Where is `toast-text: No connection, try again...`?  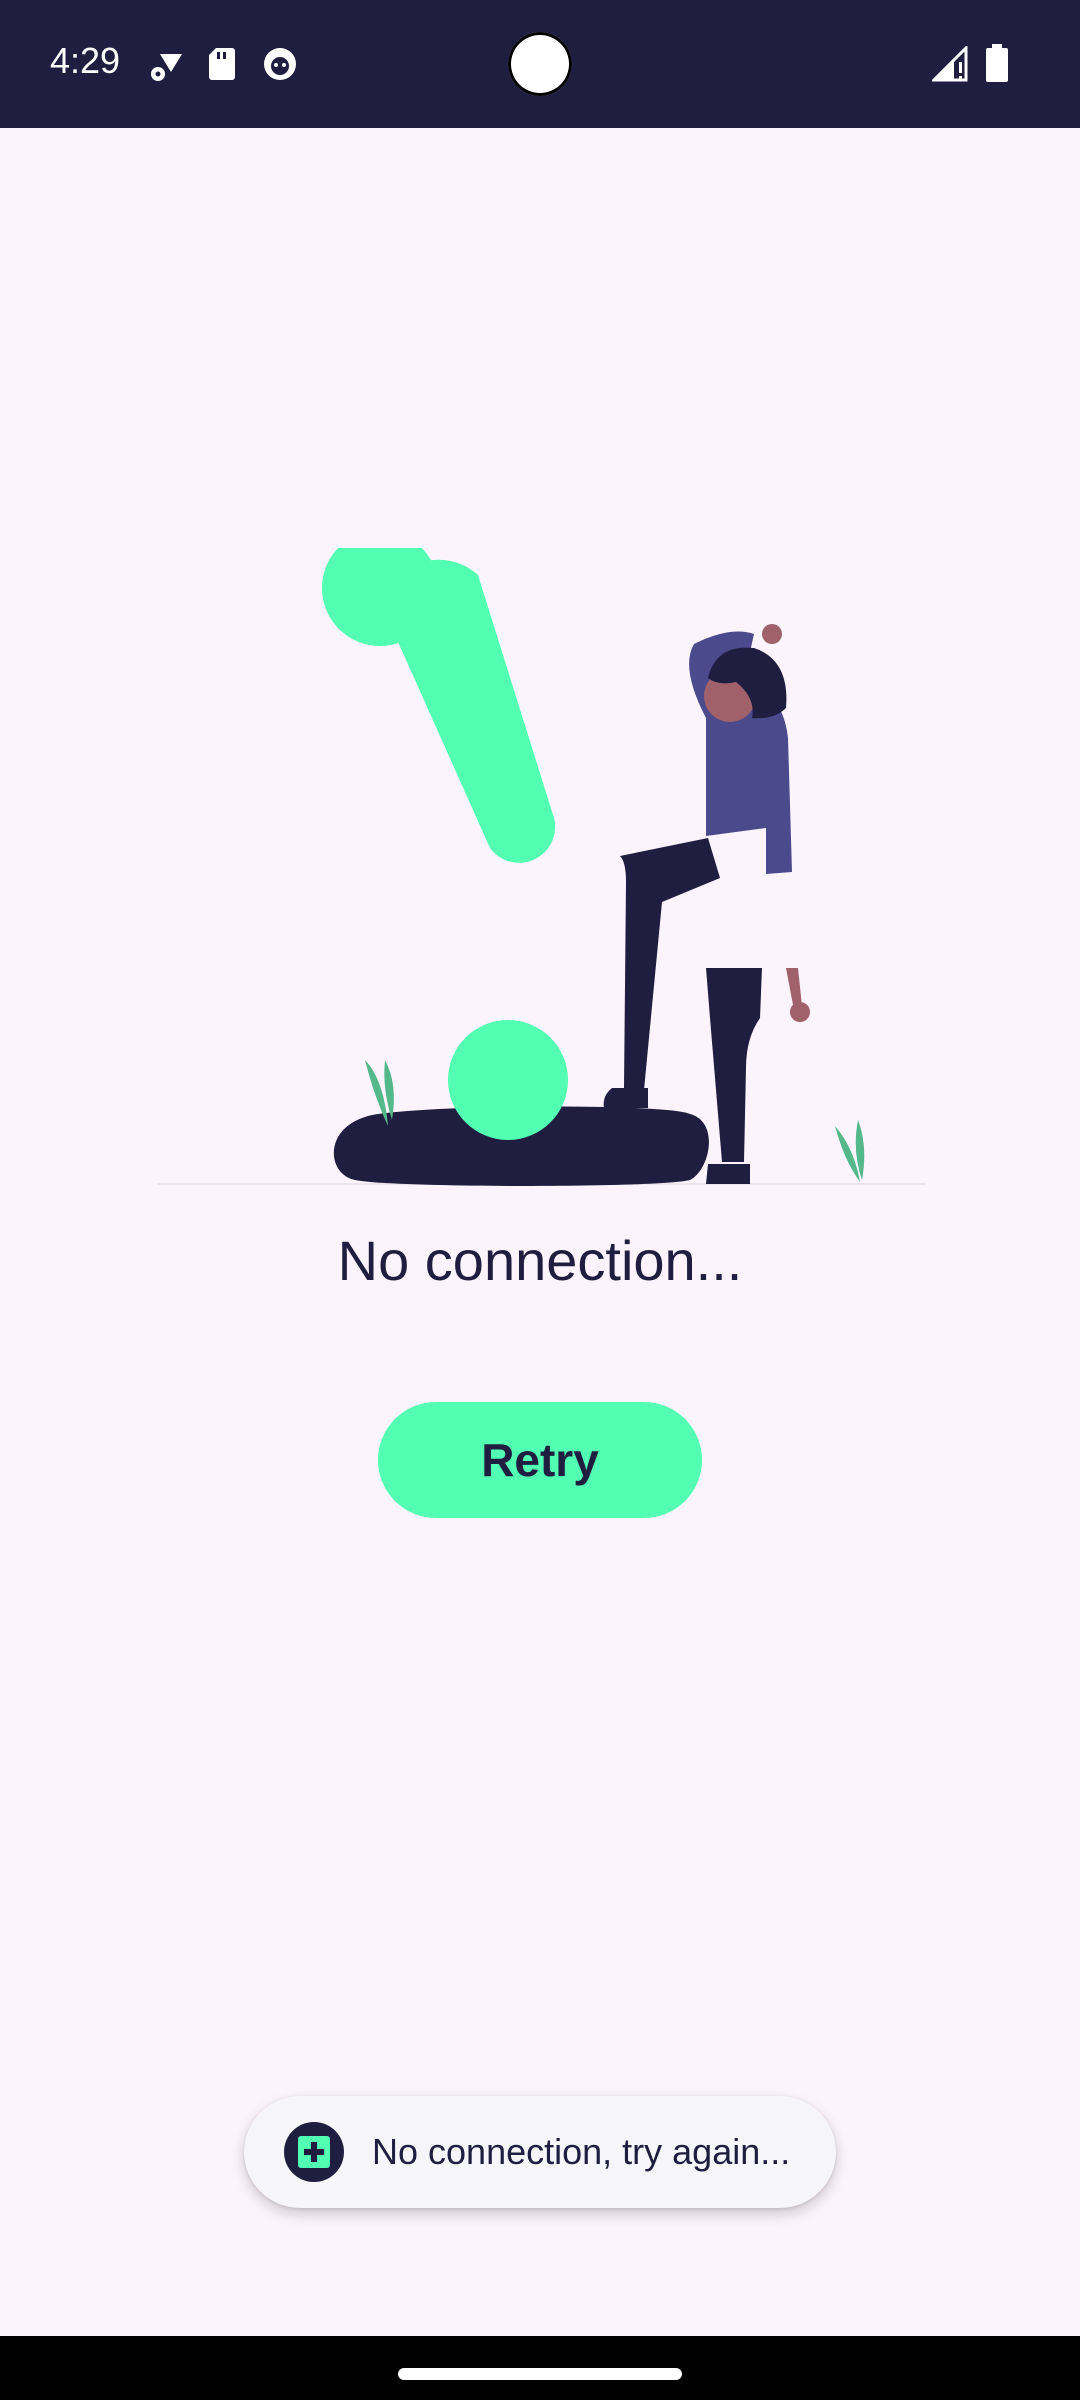 toast-text: No connection, try again... is located at coordinates (581, 2151).